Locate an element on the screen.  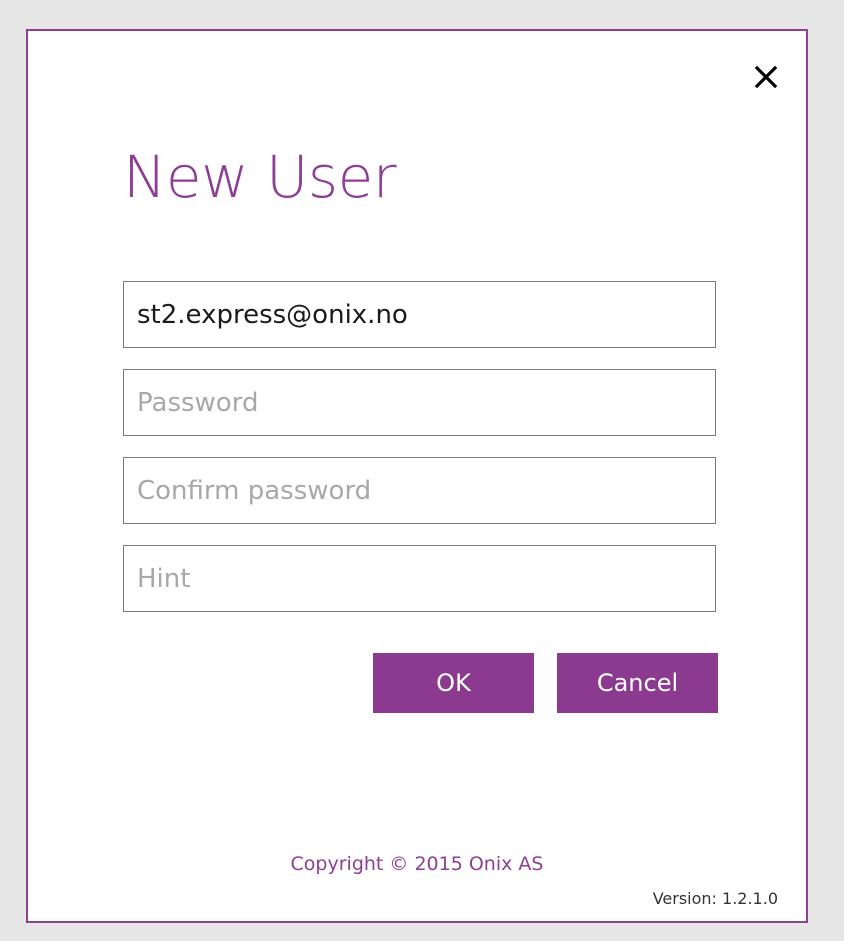
dialog-title: New User is located at coordinates (260, 177).